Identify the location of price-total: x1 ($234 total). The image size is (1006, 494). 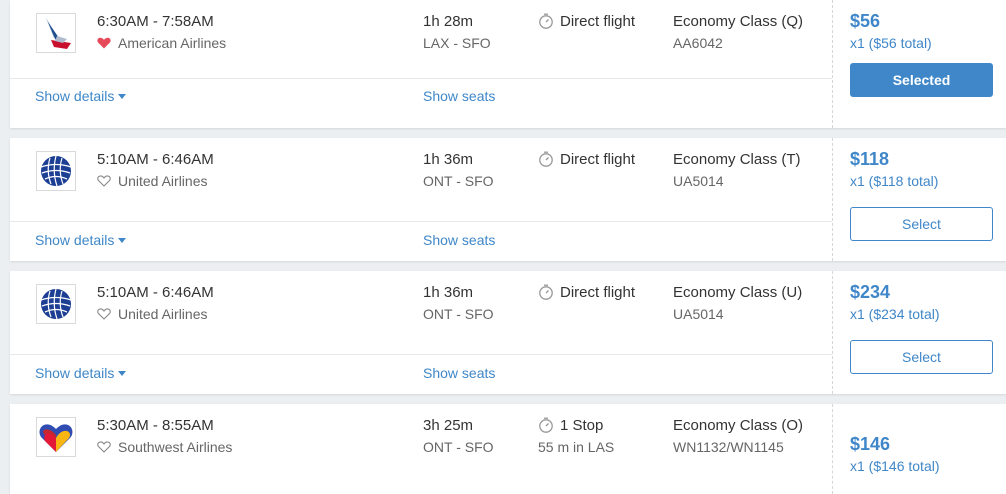
(895, 314).